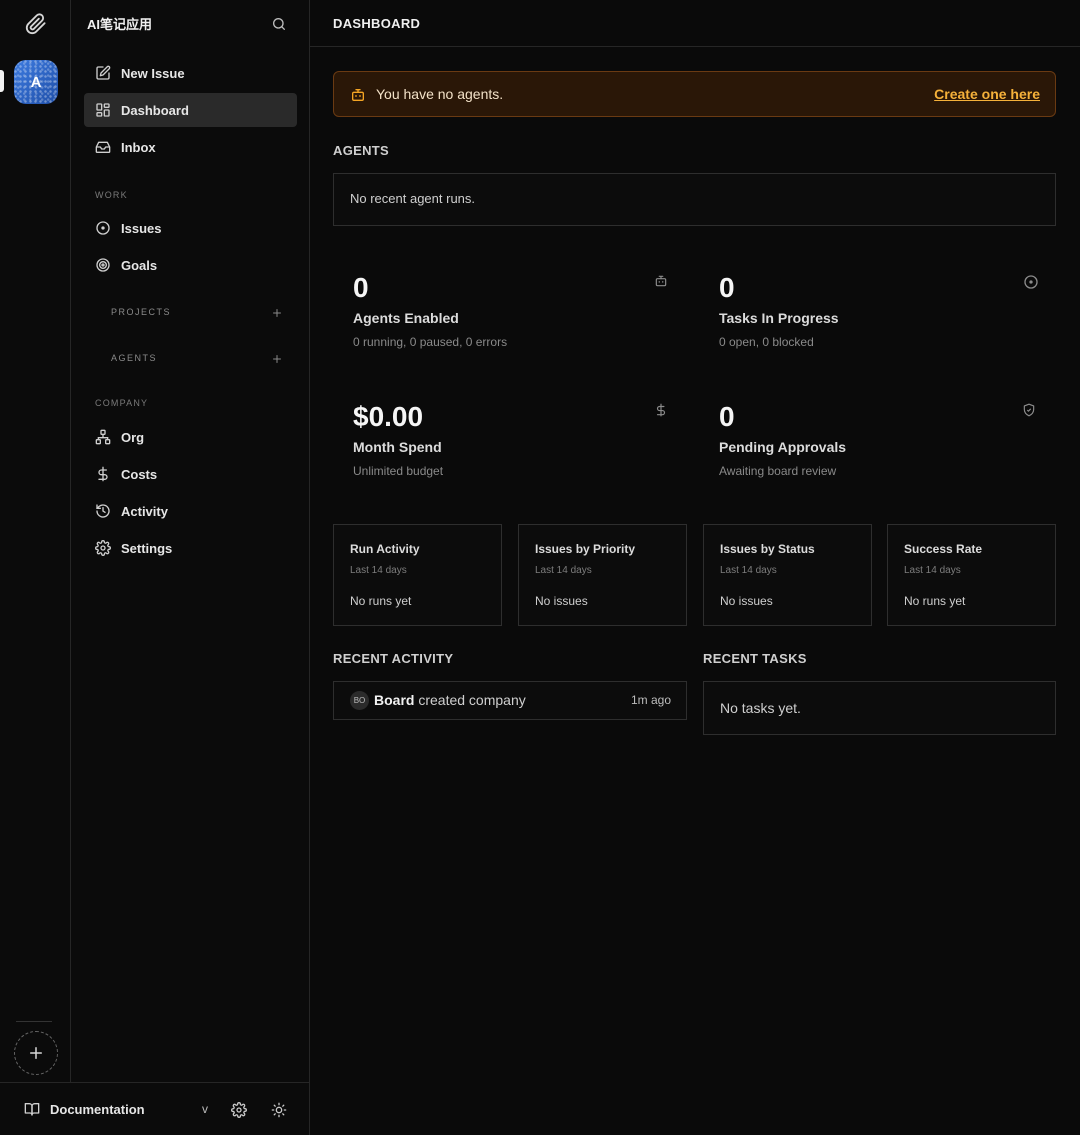  I want to click on documentation-label: Documentation, so click(97, 1109).